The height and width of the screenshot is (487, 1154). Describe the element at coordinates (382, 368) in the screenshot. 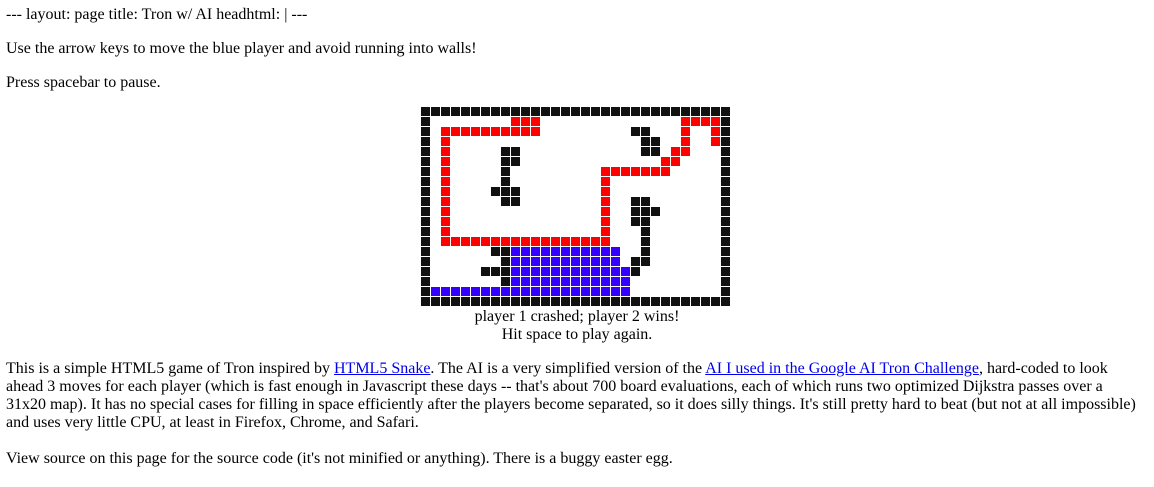

I see `html5-snake-link: HTML5 Snake` at that location.